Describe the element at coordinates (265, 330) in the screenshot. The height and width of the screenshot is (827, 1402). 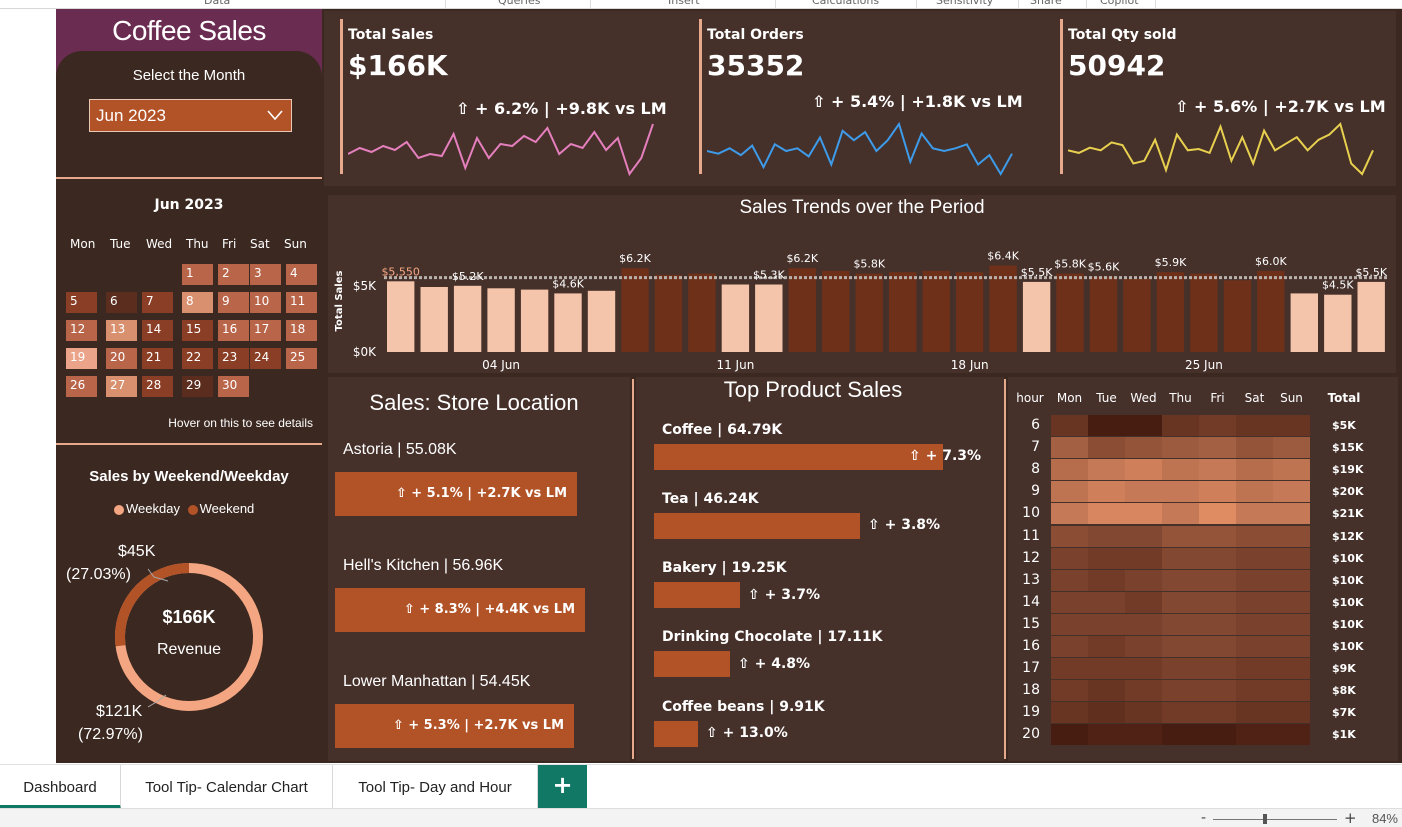
I see `calendar-day: 17` at that location.